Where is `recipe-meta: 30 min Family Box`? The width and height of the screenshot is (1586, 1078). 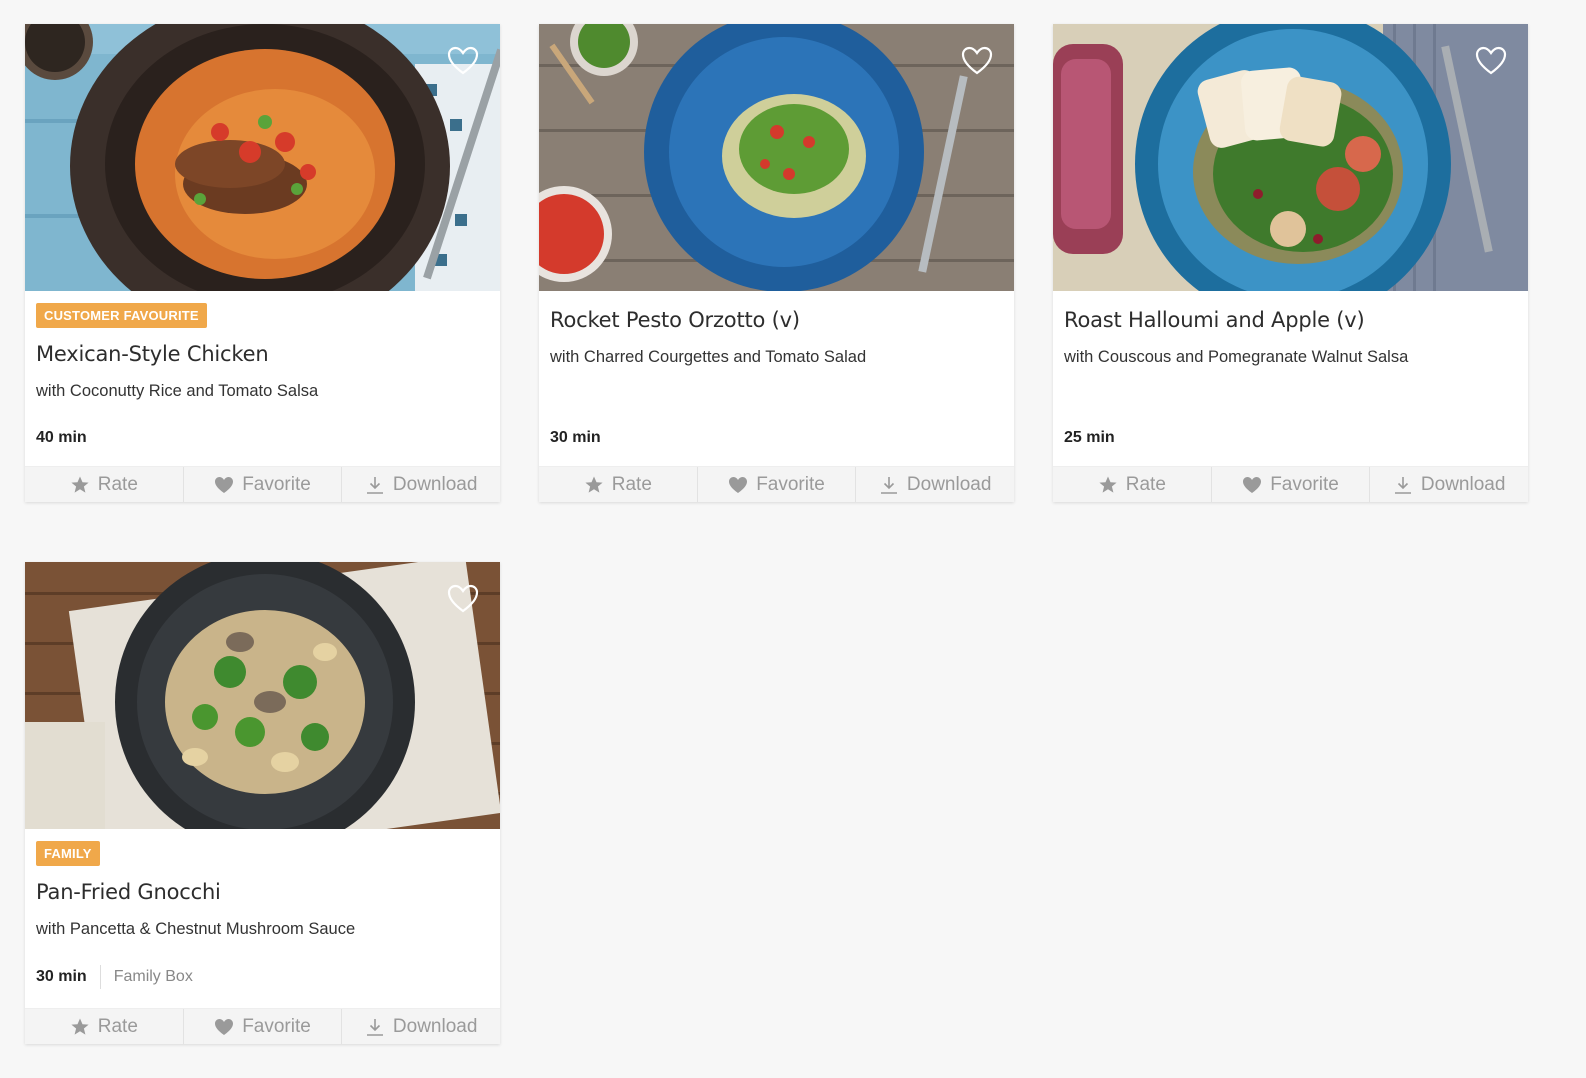
recipe-meta: 30 min Family Box is located at coordinates (262, 977).